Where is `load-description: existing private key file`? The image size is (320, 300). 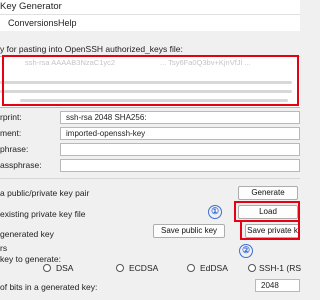
load-description: existing private key file is located at coordinates (43, 214).